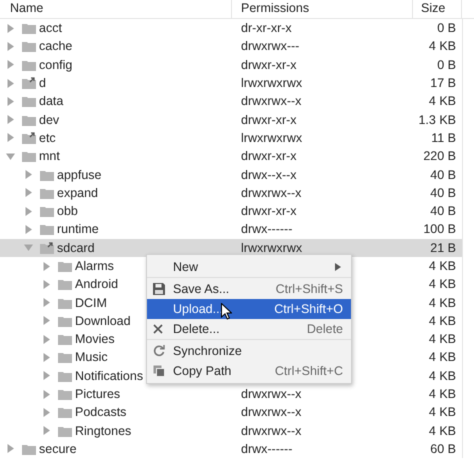  I want to click on file-name: dev, so click(49, 119).